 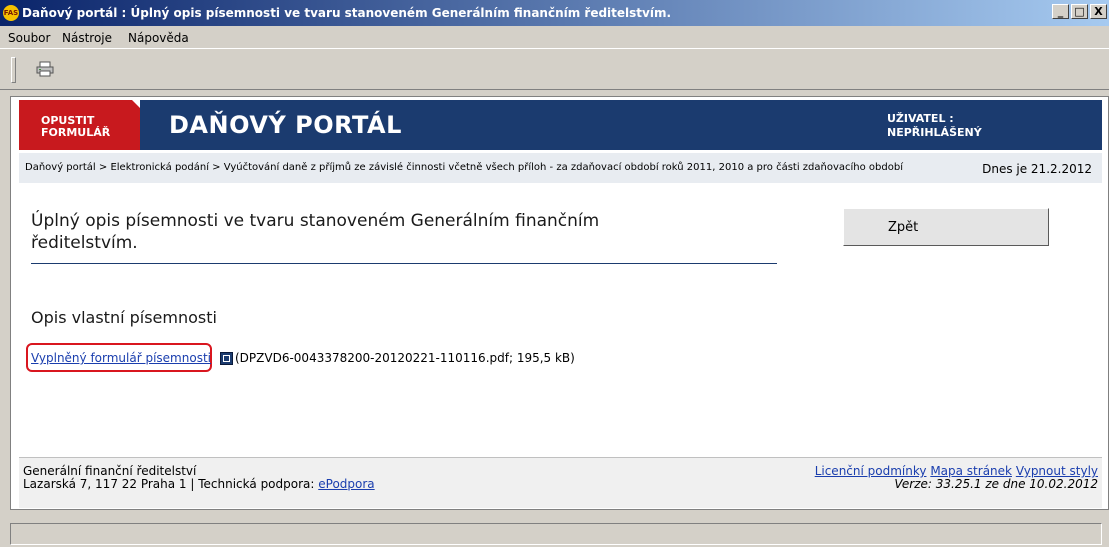 What do you see at coordinates (124, 317) in the screenshot?
I see `section-title: Opis vlastní písemnosti` at bounding box center [124, 317].